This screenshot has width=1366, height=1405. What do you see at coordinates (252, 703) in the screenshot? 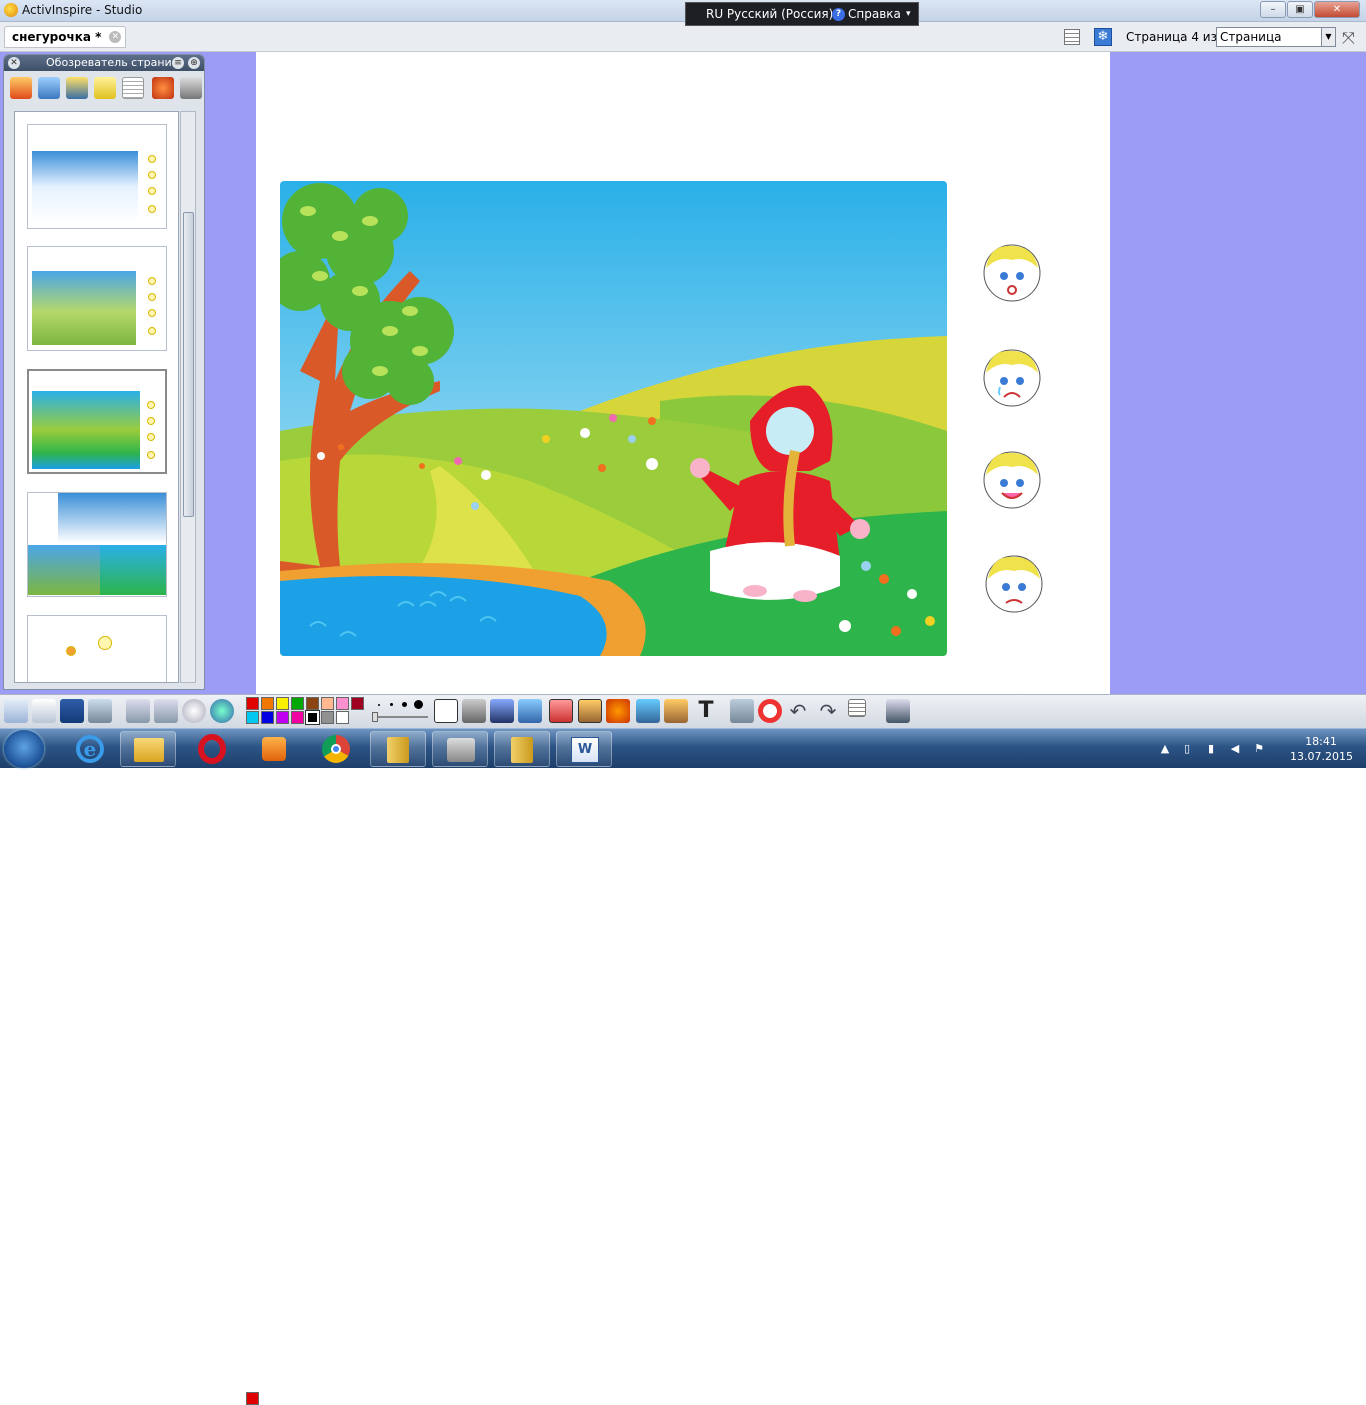
I see `color-swatch-red` at bounding box center [252, 703].